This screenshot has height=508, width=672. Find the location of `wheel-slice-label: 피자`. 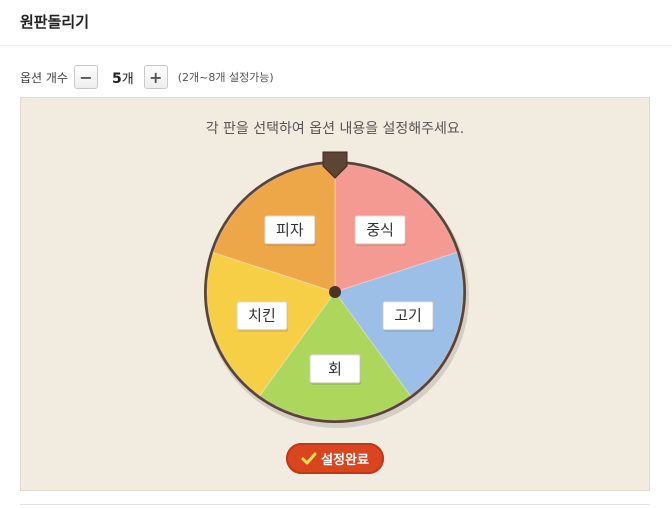

wheel-slice-label: 피자 is located at coordinates (290, 230).